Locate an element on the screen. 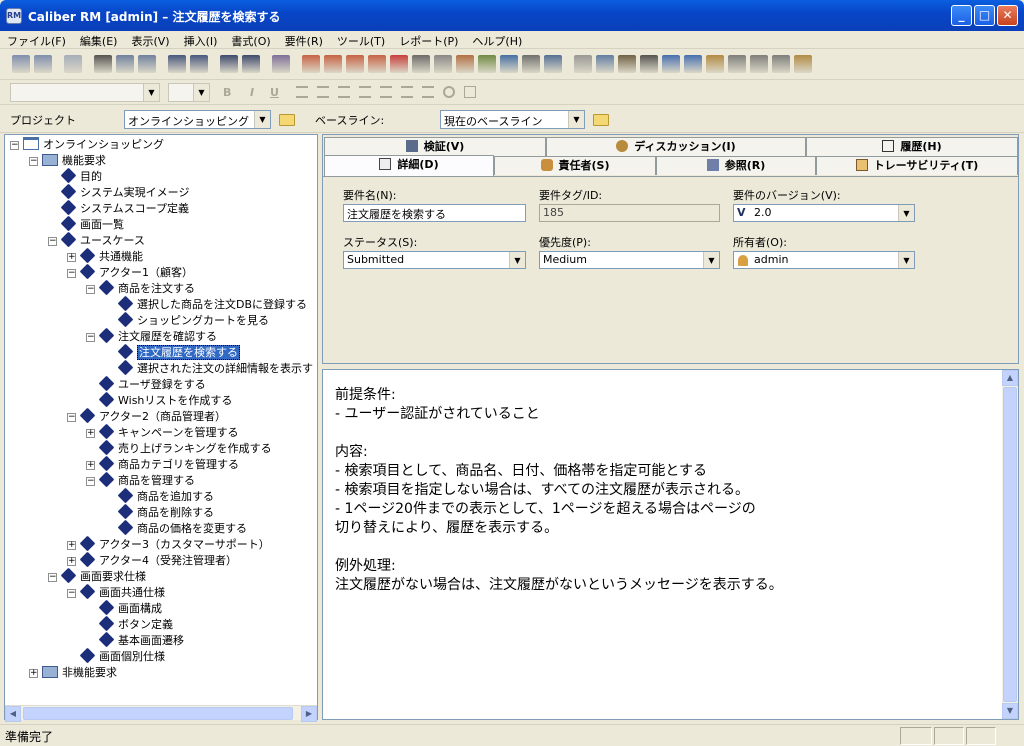  tab-details: 詳細(D) is located at coordinates (409, 165).